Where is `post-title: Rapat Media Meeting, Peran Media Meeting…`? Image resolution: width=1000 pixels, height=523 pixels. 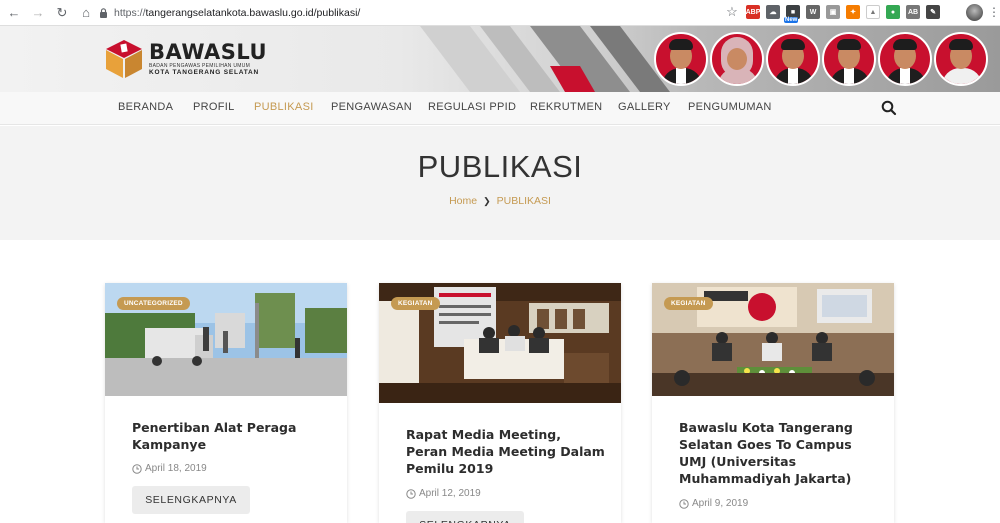 post-title: Rapat Media Meeting, Peran Media Meeting… is located at coordinates (506, 451).